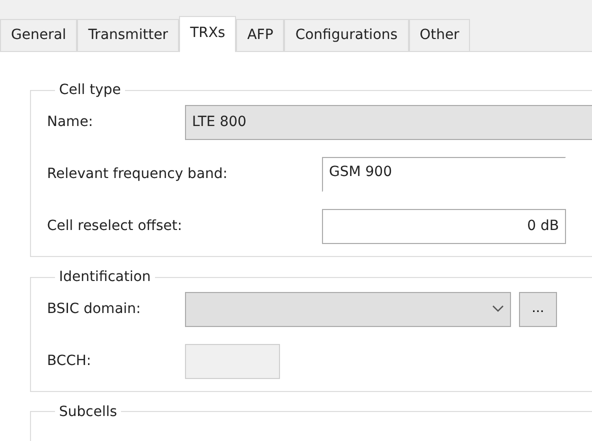 The image size is (592, 441). Describe the element at coordinates (207, 34) in the screenshot. I see `tab: TRXs` at that location.